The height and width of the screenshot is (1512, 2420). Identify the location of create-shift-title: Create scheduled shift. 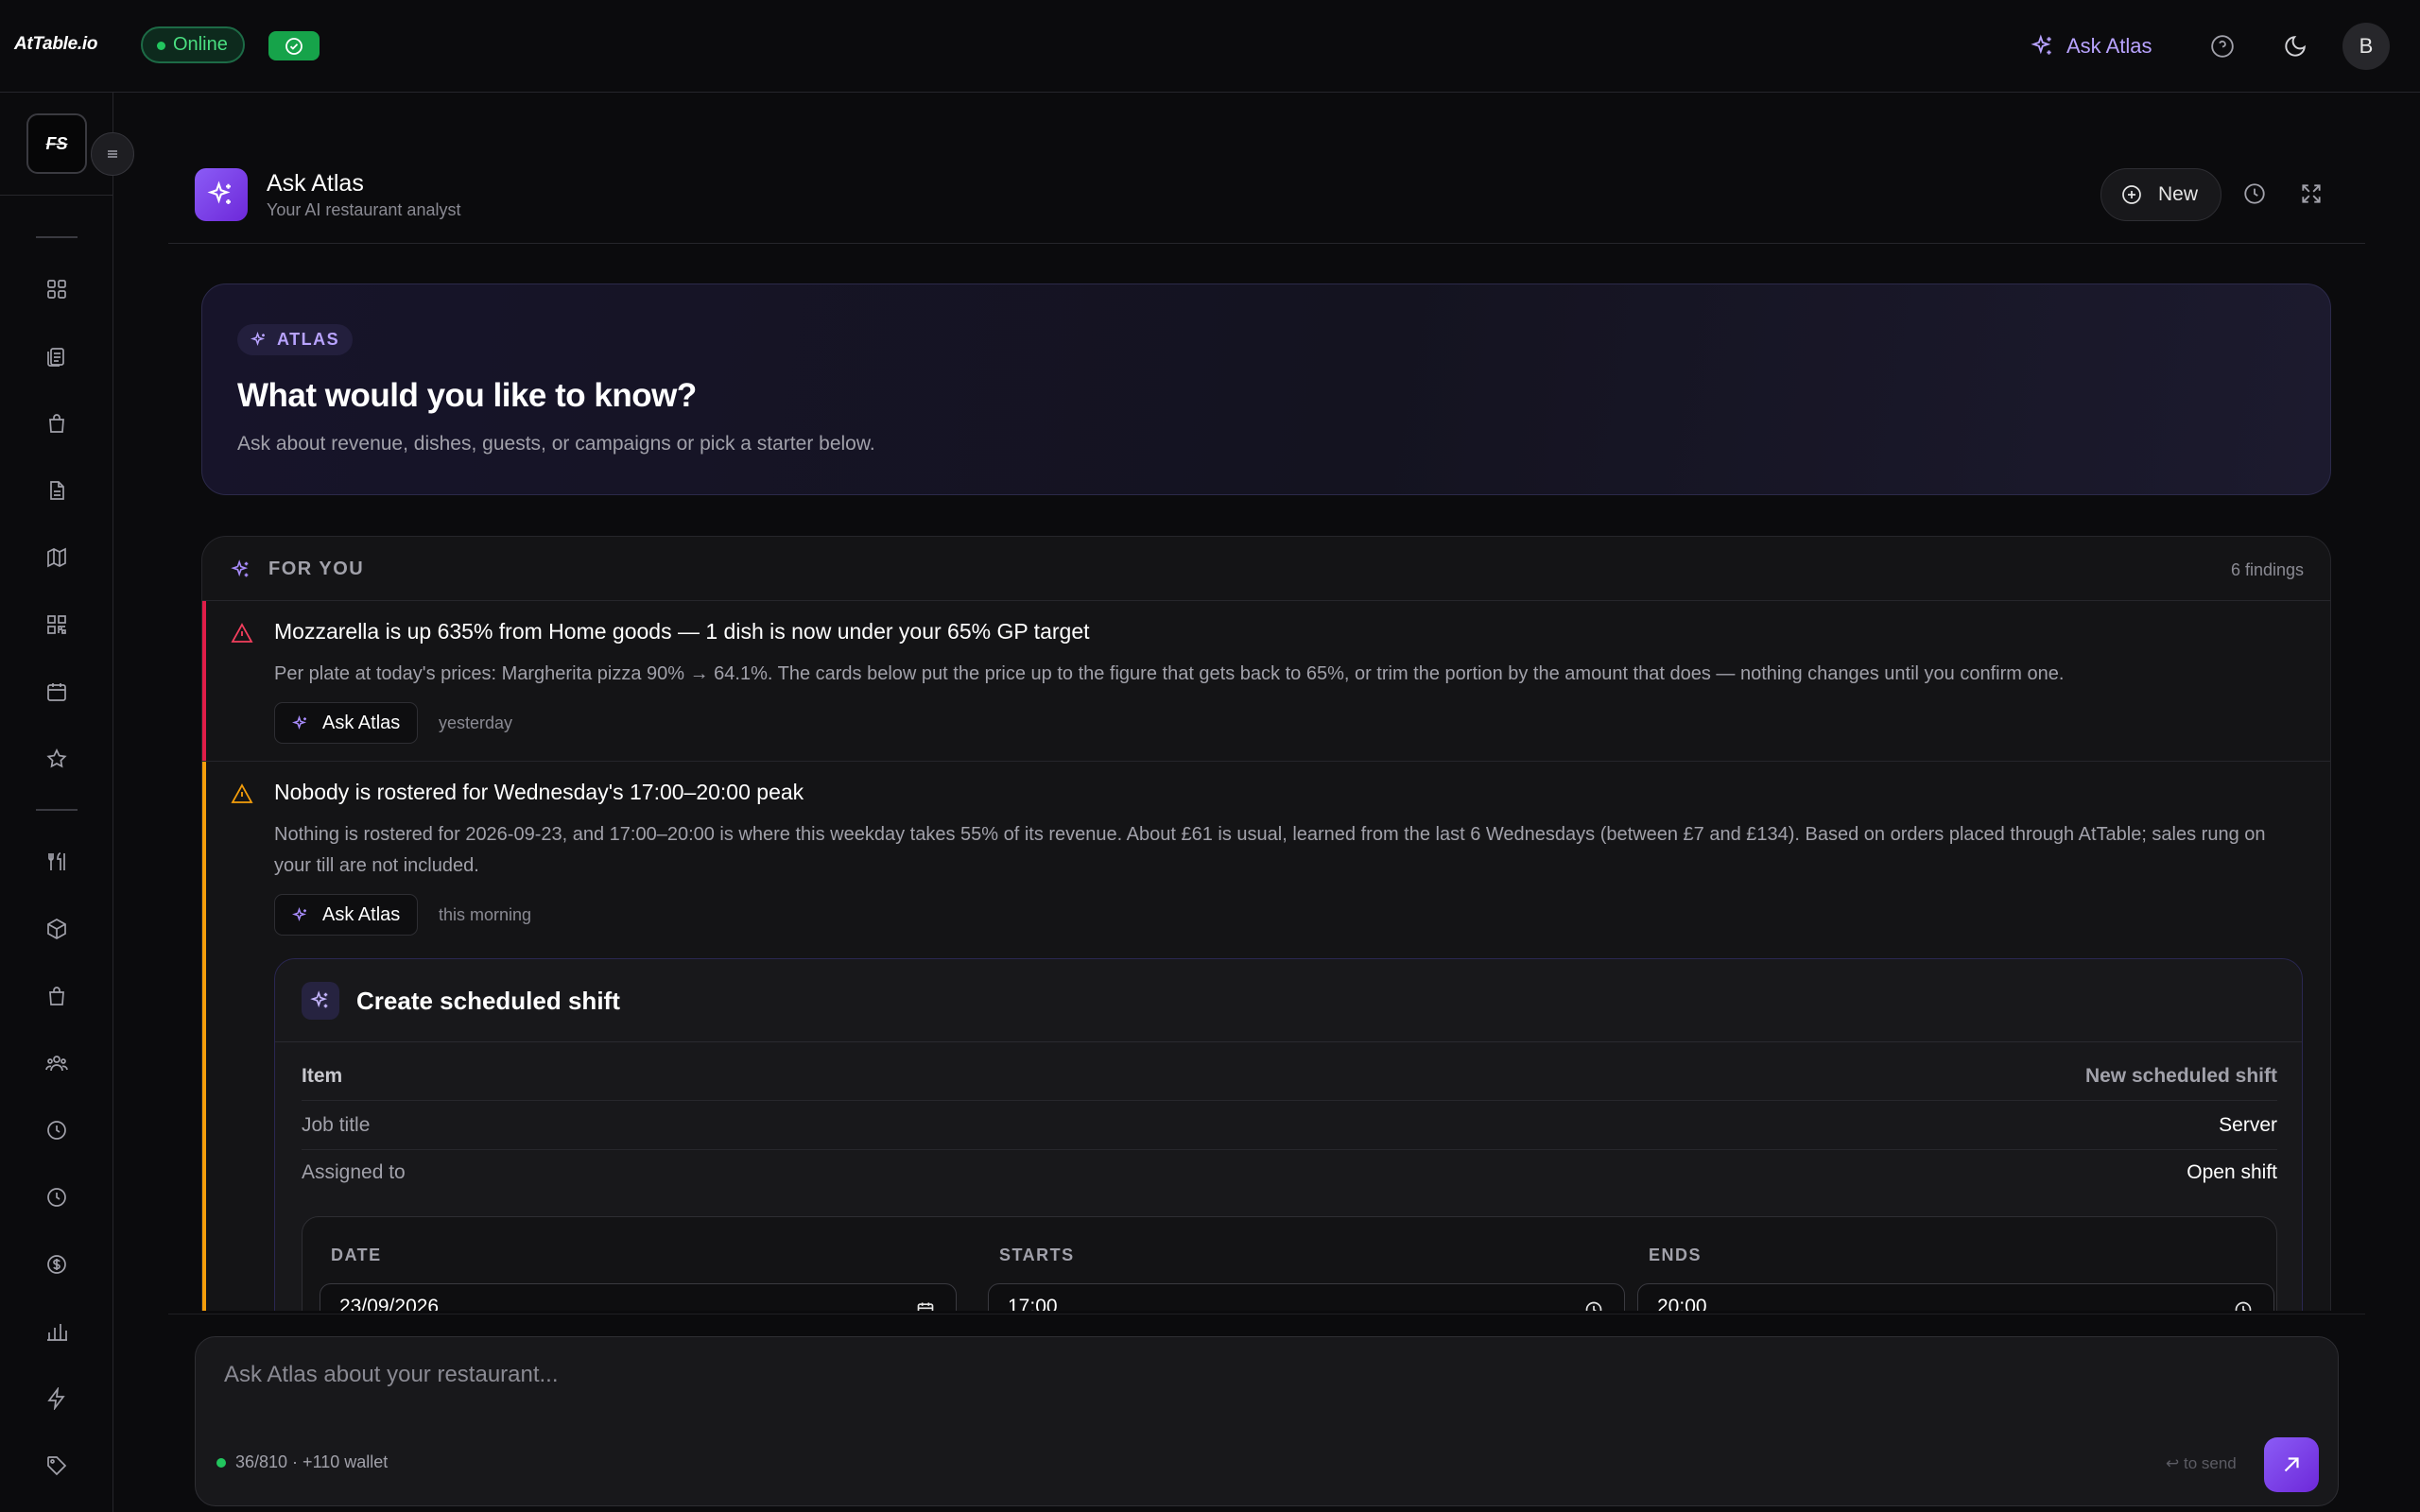
(488, 1001).